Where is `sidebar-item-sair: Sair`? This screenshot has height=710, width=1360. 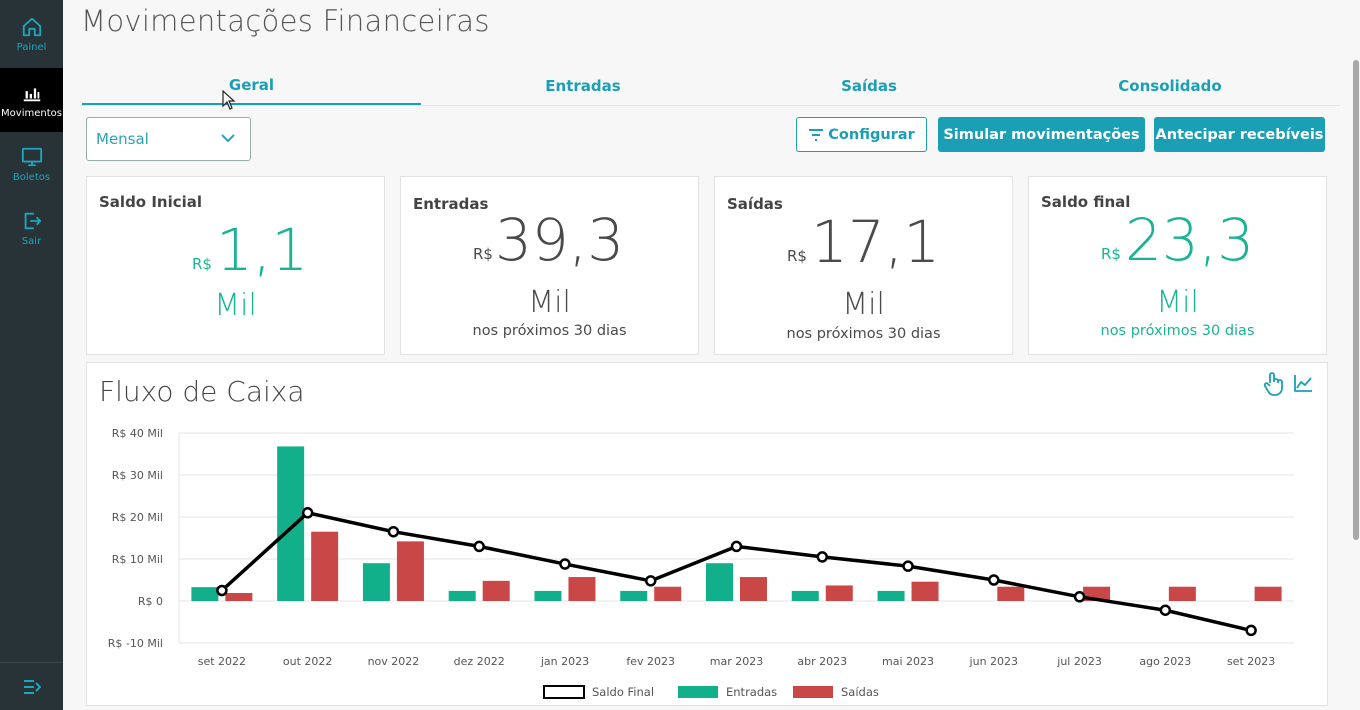 sidebar-item-sair: Sair is located at coordinates (31, 228).